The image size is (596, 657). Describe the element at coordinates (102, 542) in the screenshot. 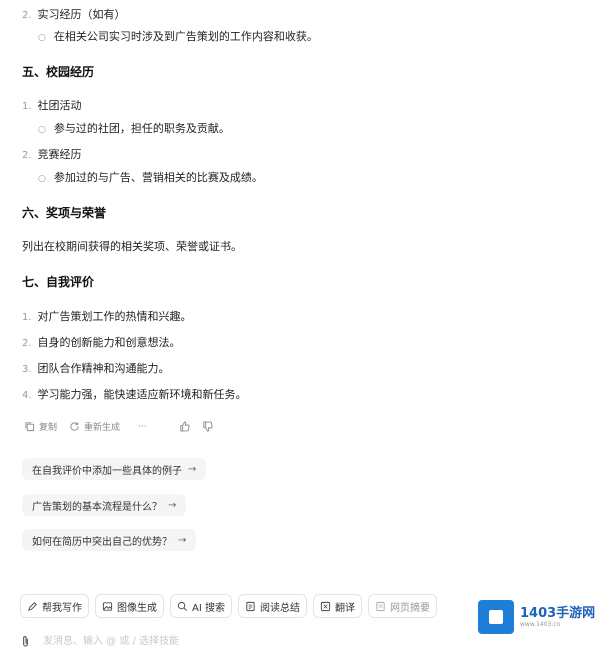

I see `suggestion-text: 如何在简历中突出自己的优势？` at that location.